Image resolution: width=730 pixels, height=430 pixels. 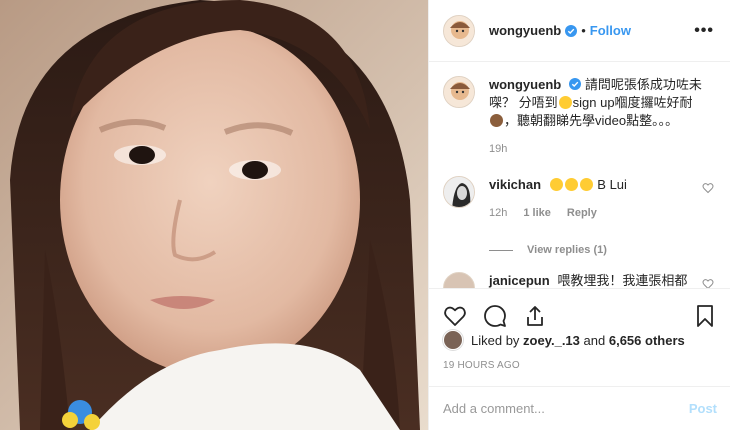 What do you see at coordinates (496, 120) in the screenshot?
I see `person-facepalm-emoji-icon` at bounding box center [496, 120].